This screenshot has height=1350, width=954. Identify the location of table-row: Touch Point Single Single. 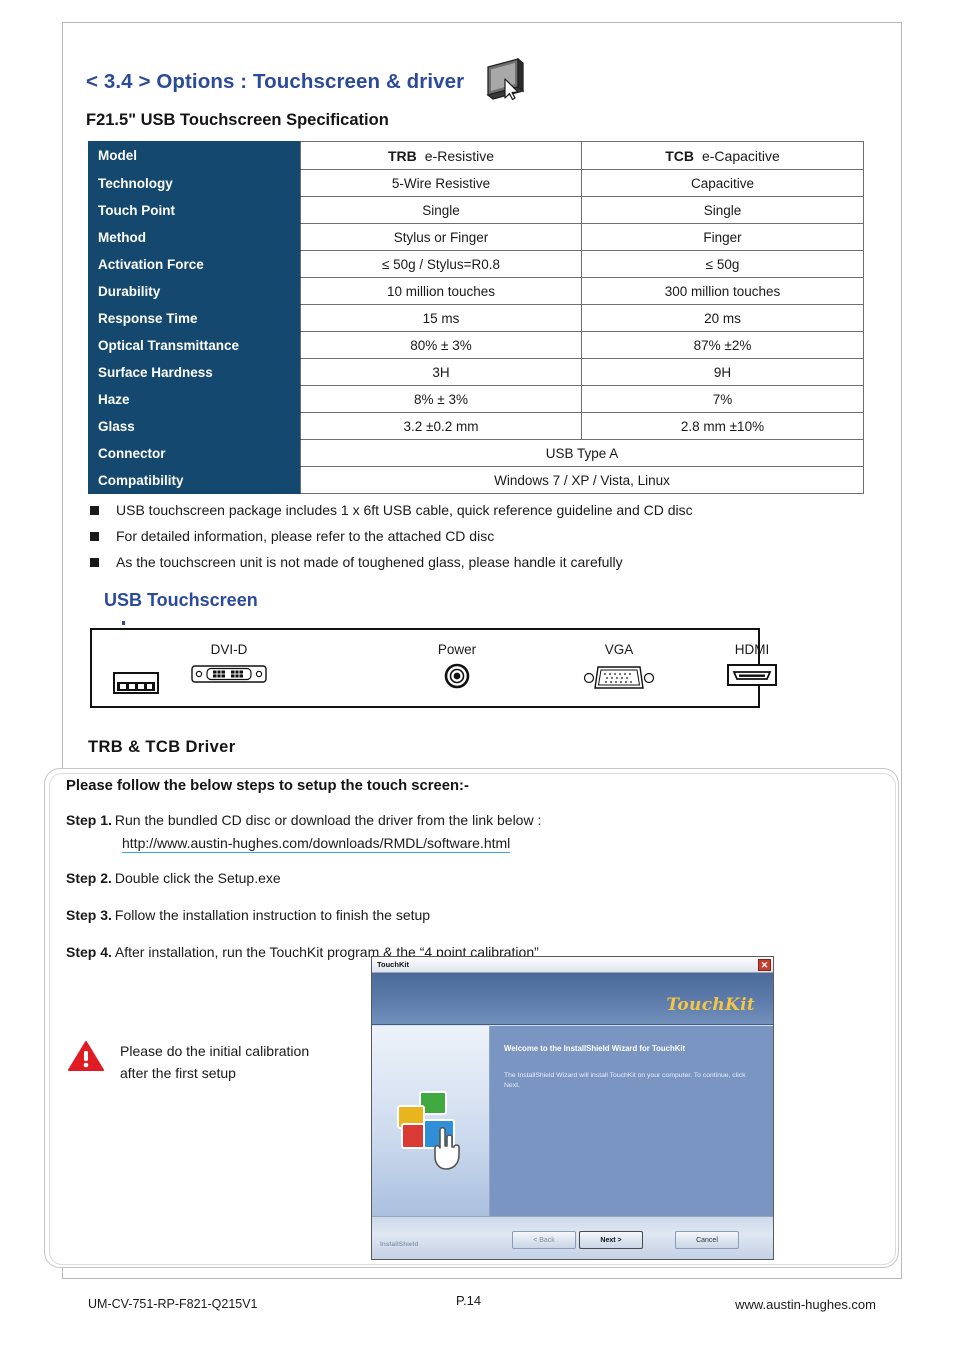
(476, 210).